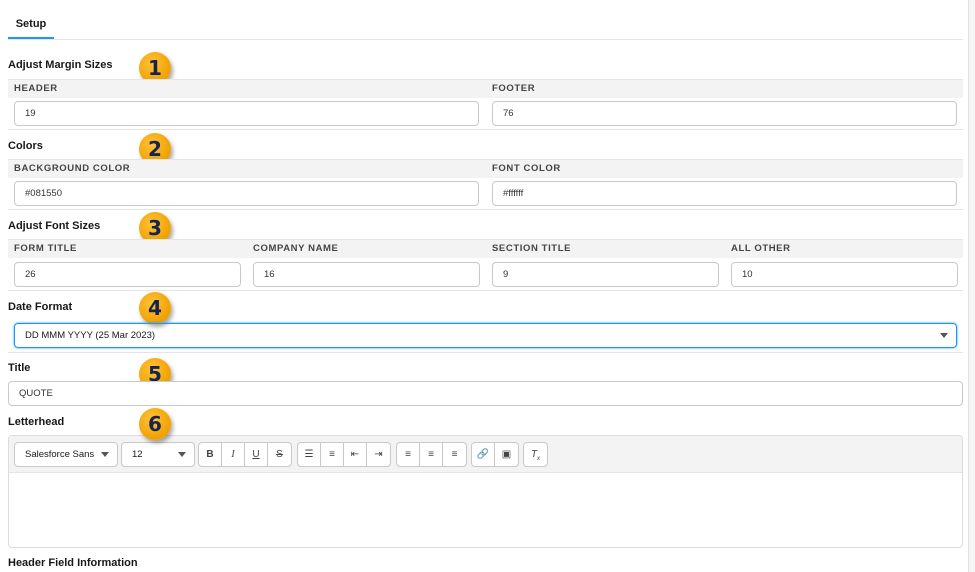  I want to click on align-right-icon: ≡, so click(454, 454).